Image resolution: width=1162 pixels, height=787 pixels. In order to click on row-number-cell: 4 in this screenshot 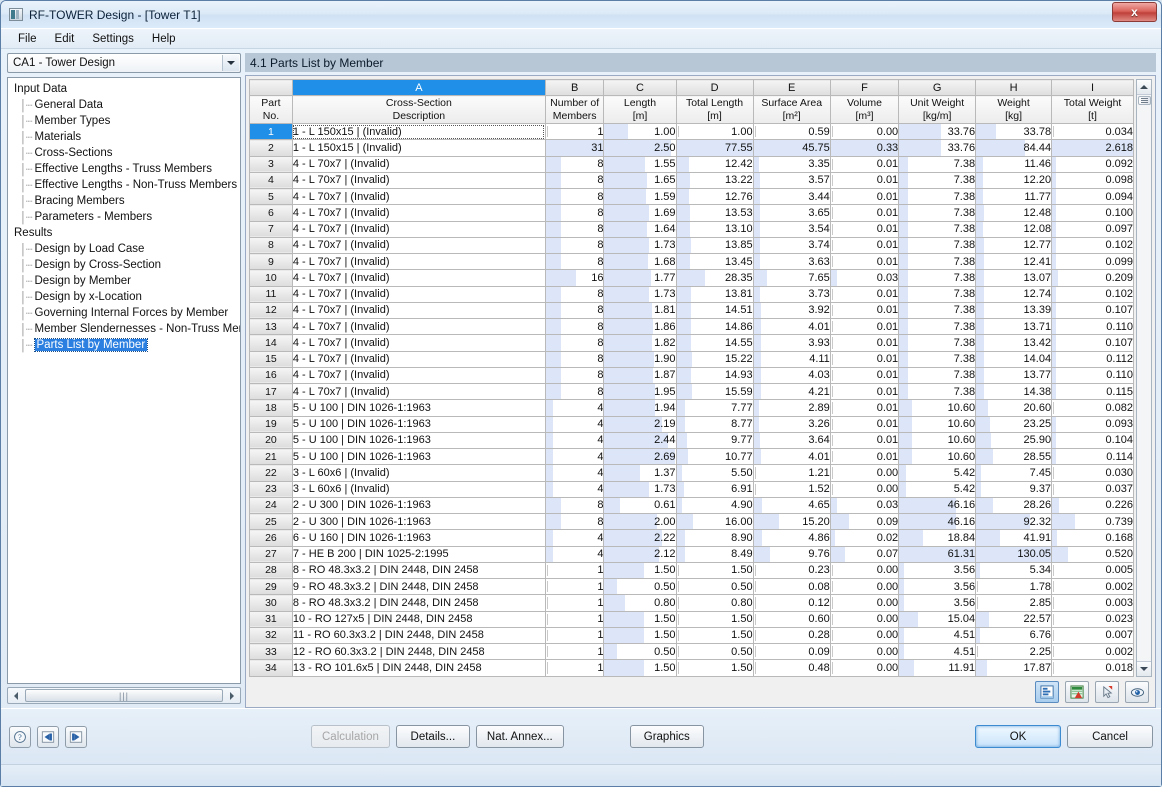, I will do `click(271, 180)`.